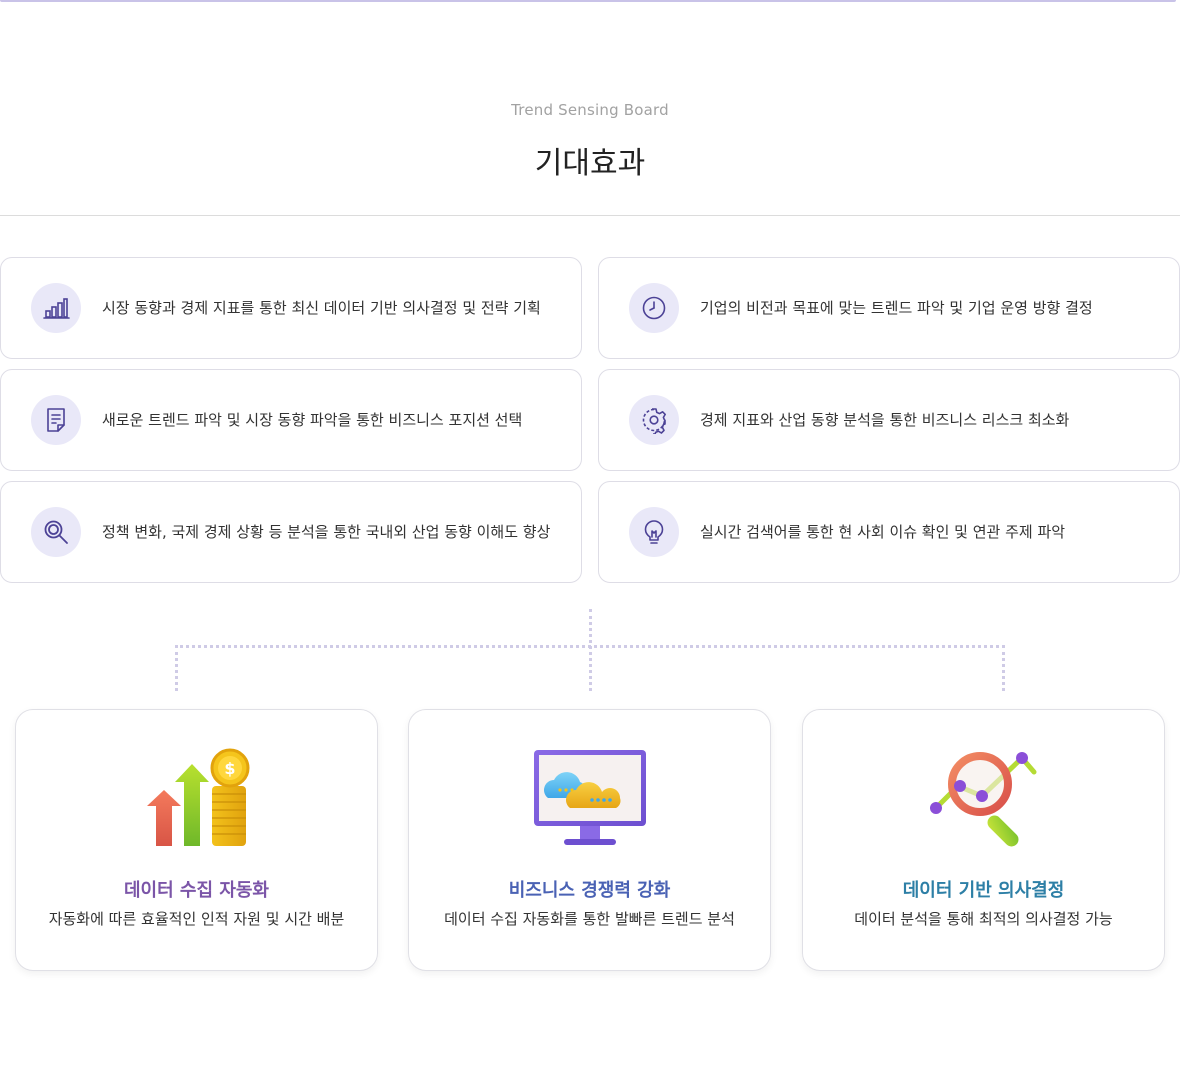 Image resolution: width=1180 pixels, height=1071 pixels. What do you see at coordinates (56, 532) in the screenshot?
I see `search-icon` at bounding box center [56, 532].